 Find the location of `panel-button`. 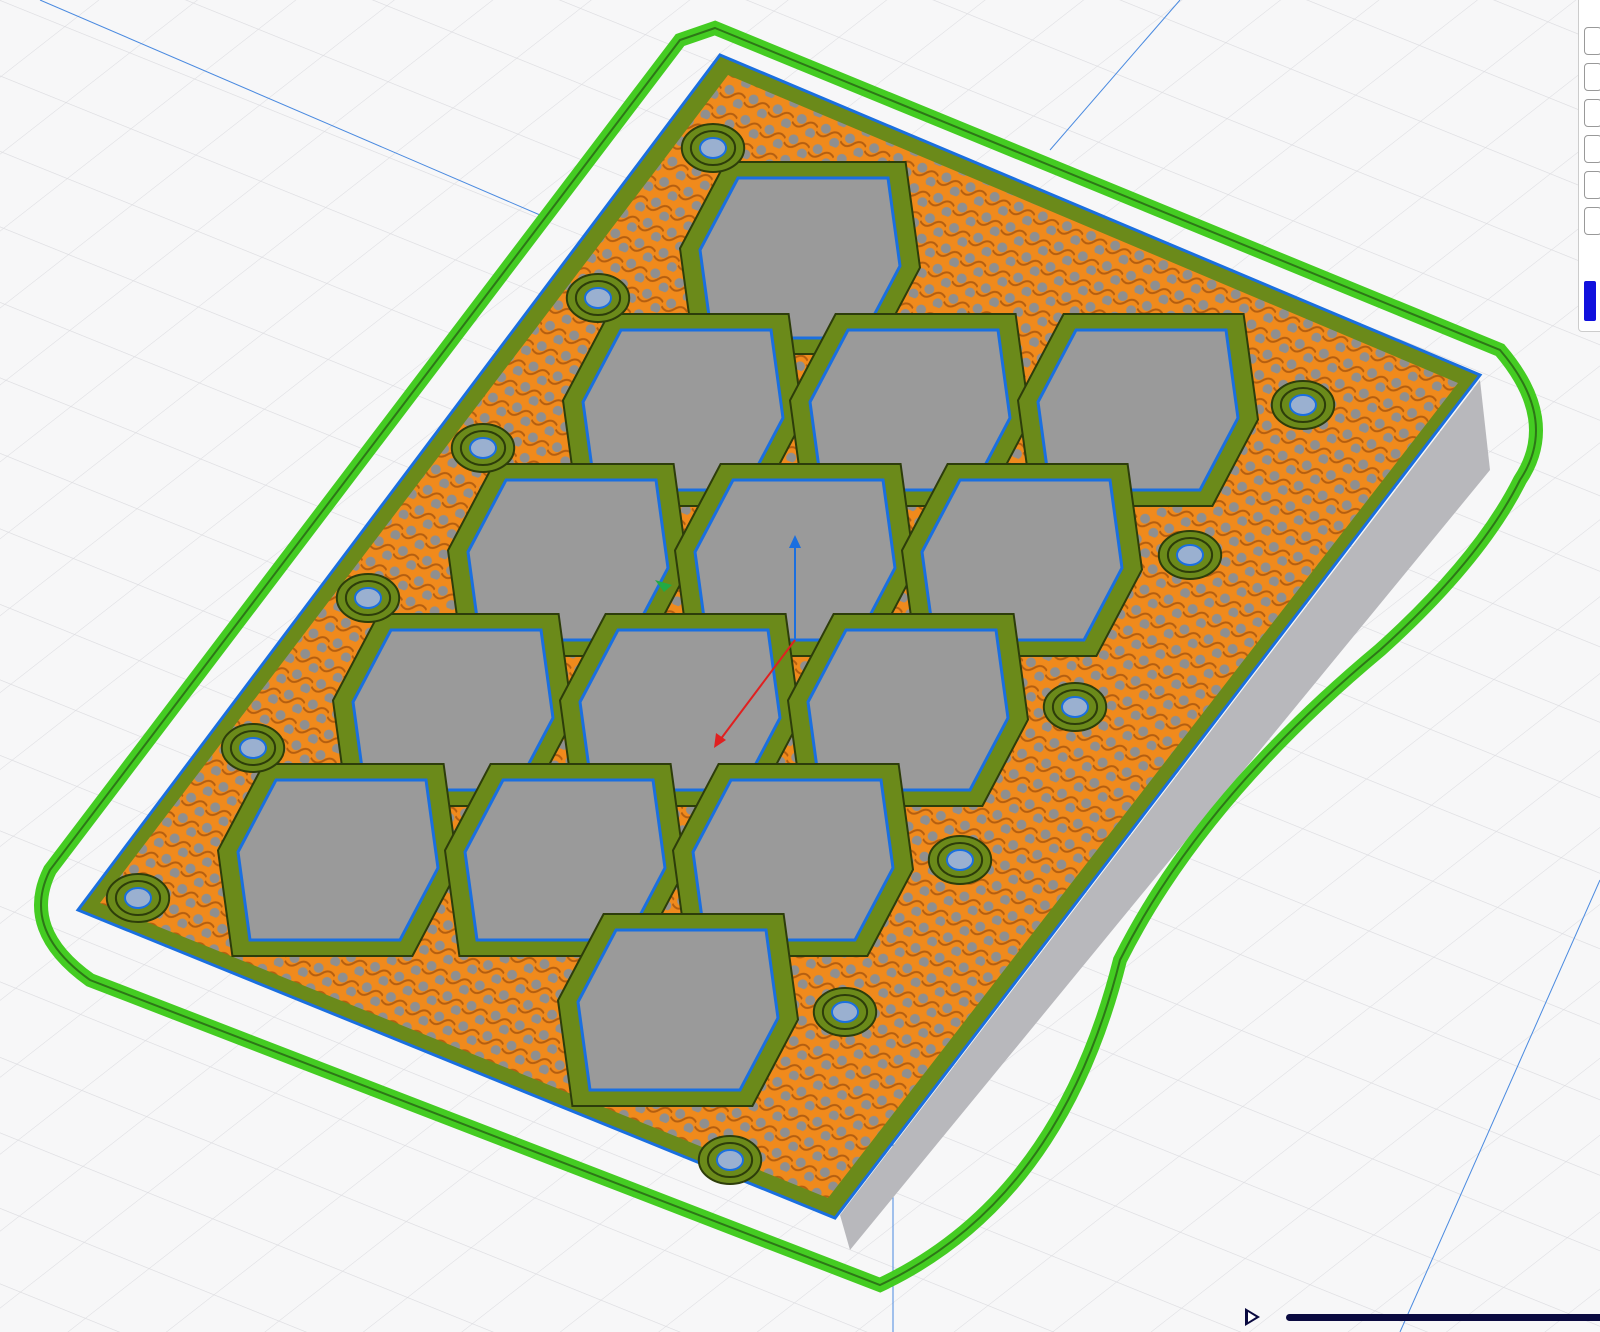

panel-button is located at coordinates (1590, 301).